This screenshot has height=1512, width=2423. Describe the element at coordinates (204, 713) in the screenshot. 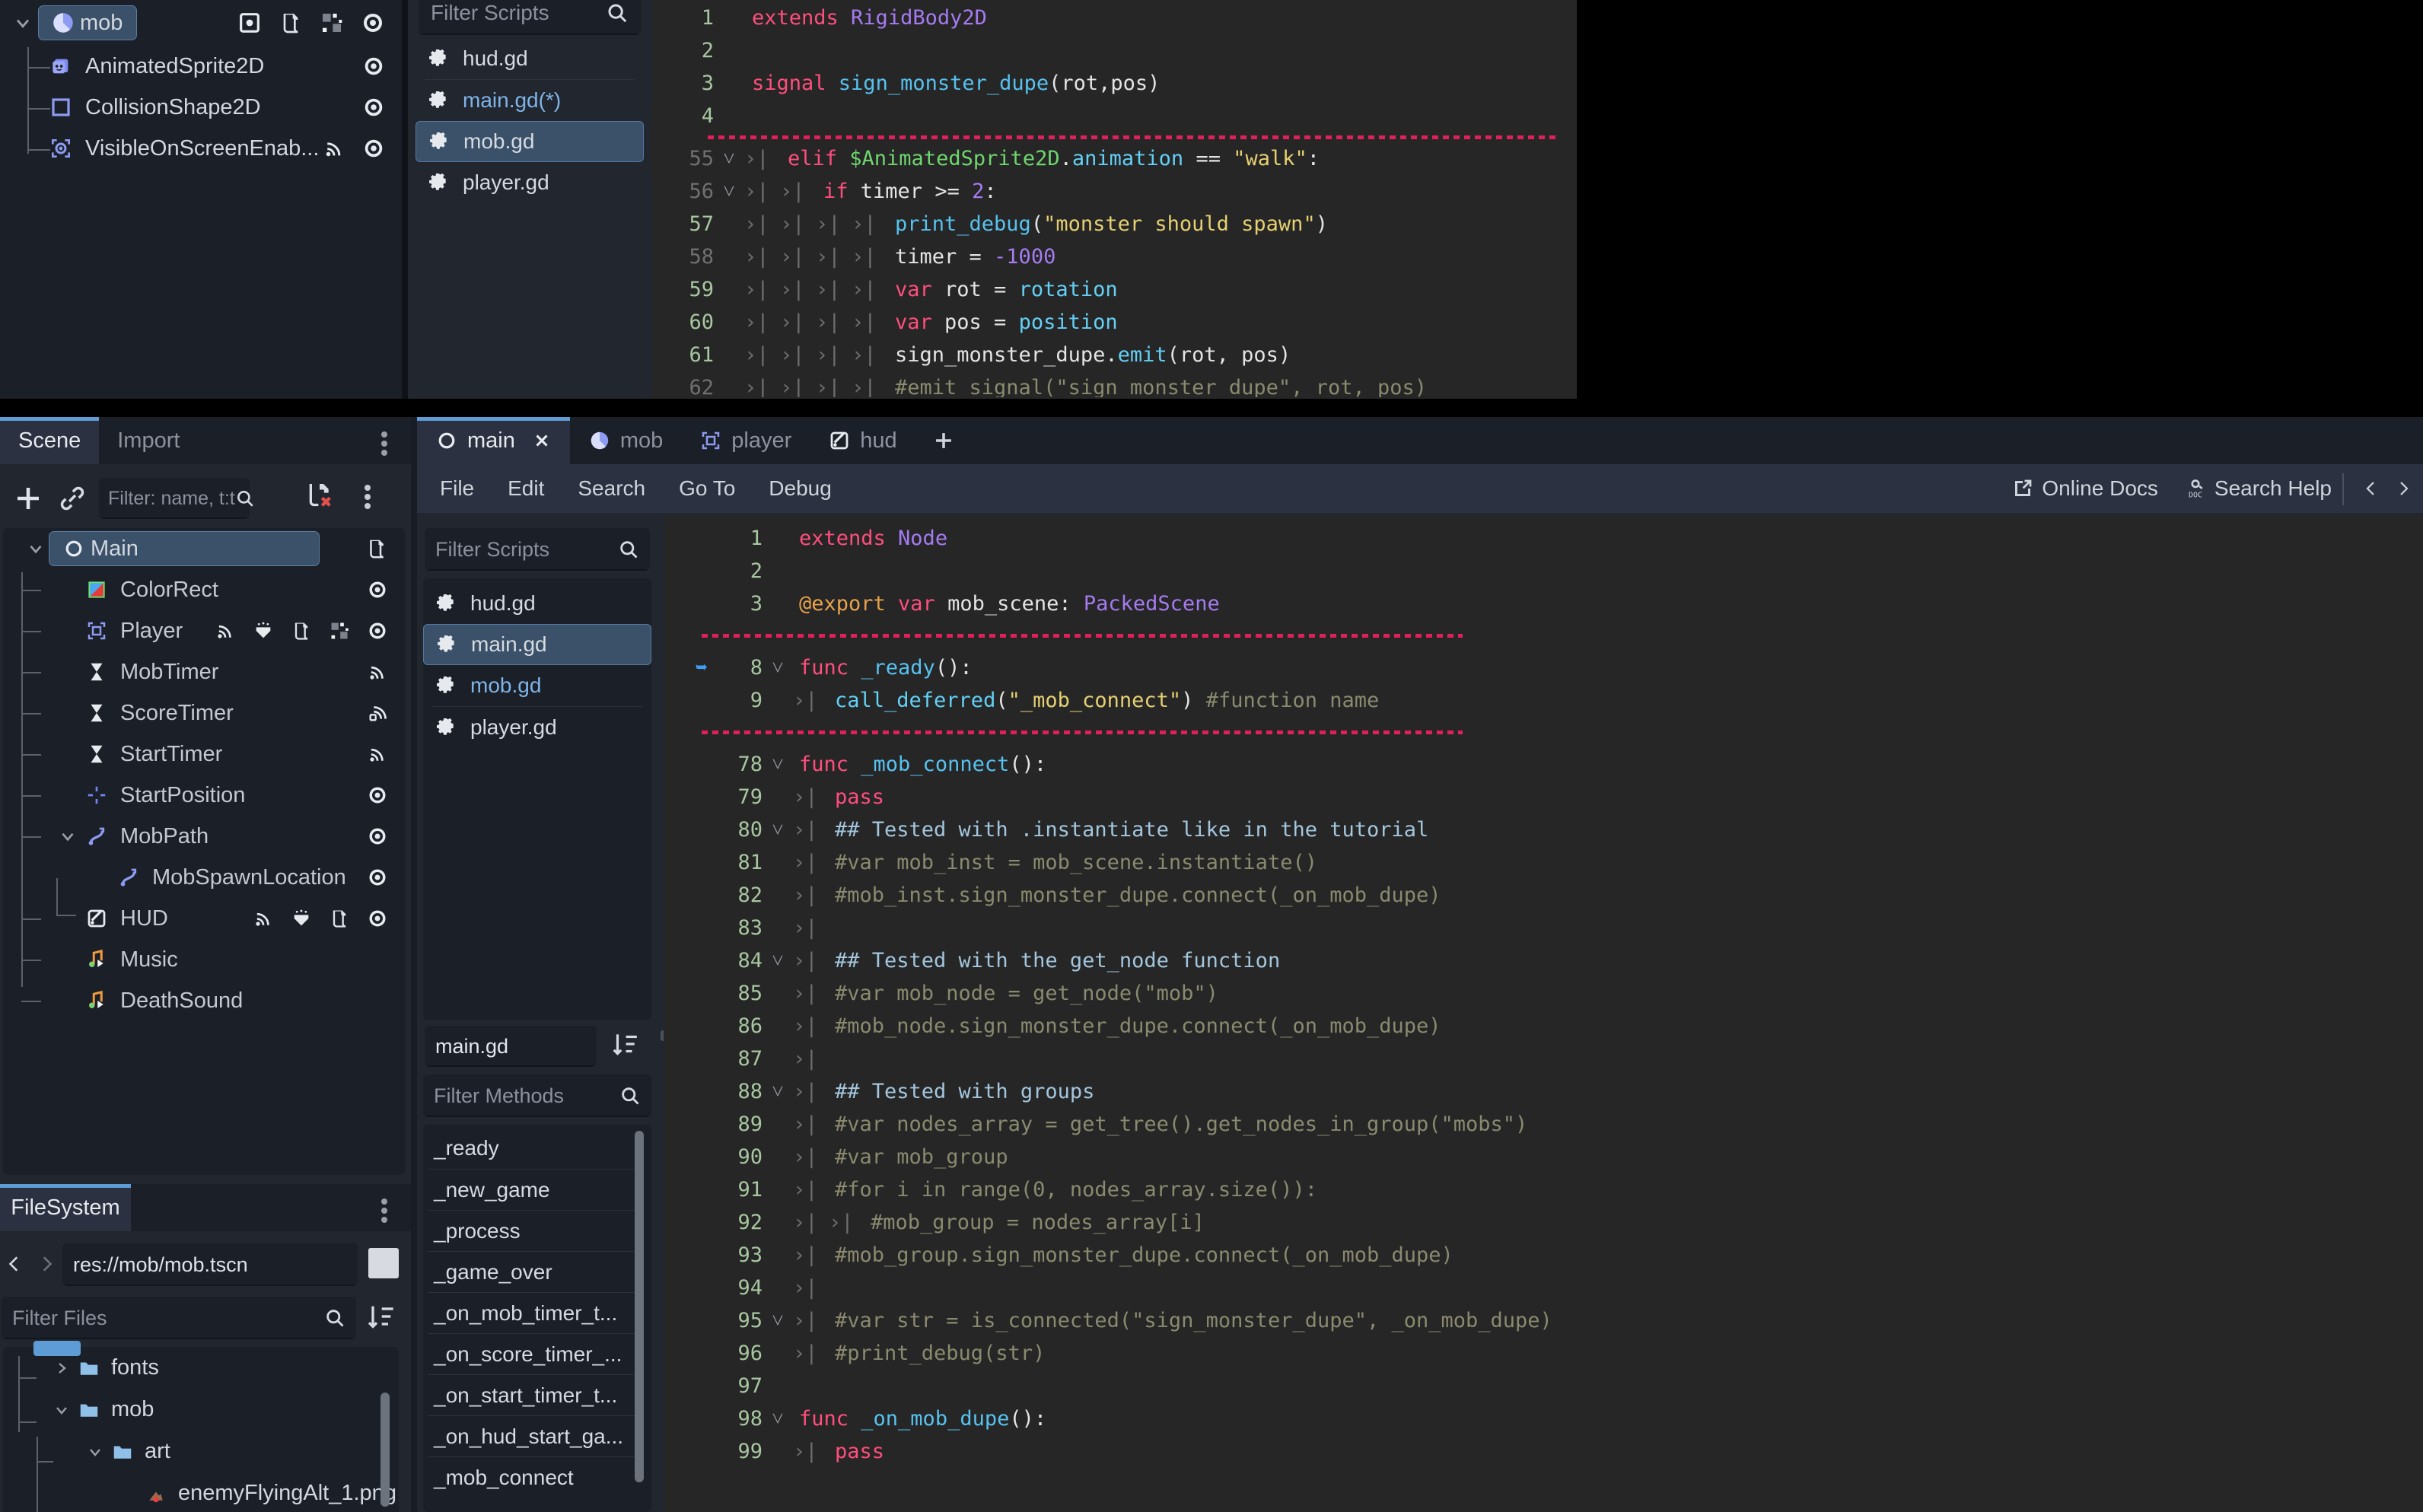

I see `scene-tree-row: ScoreTimer` at that location.